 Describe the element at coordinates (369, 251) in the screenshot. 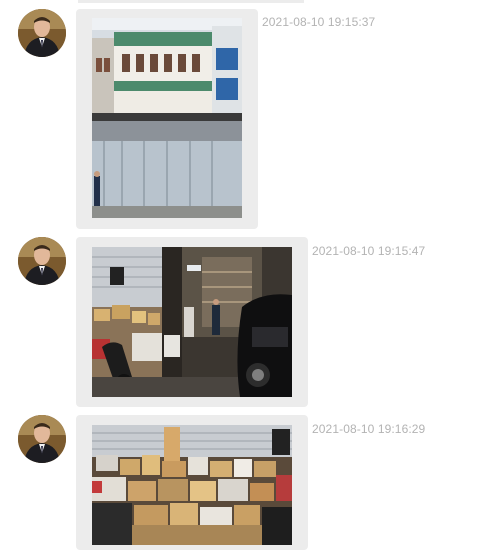

I see `message-timestamp: 2021-08-10 19:15:47` at that location.